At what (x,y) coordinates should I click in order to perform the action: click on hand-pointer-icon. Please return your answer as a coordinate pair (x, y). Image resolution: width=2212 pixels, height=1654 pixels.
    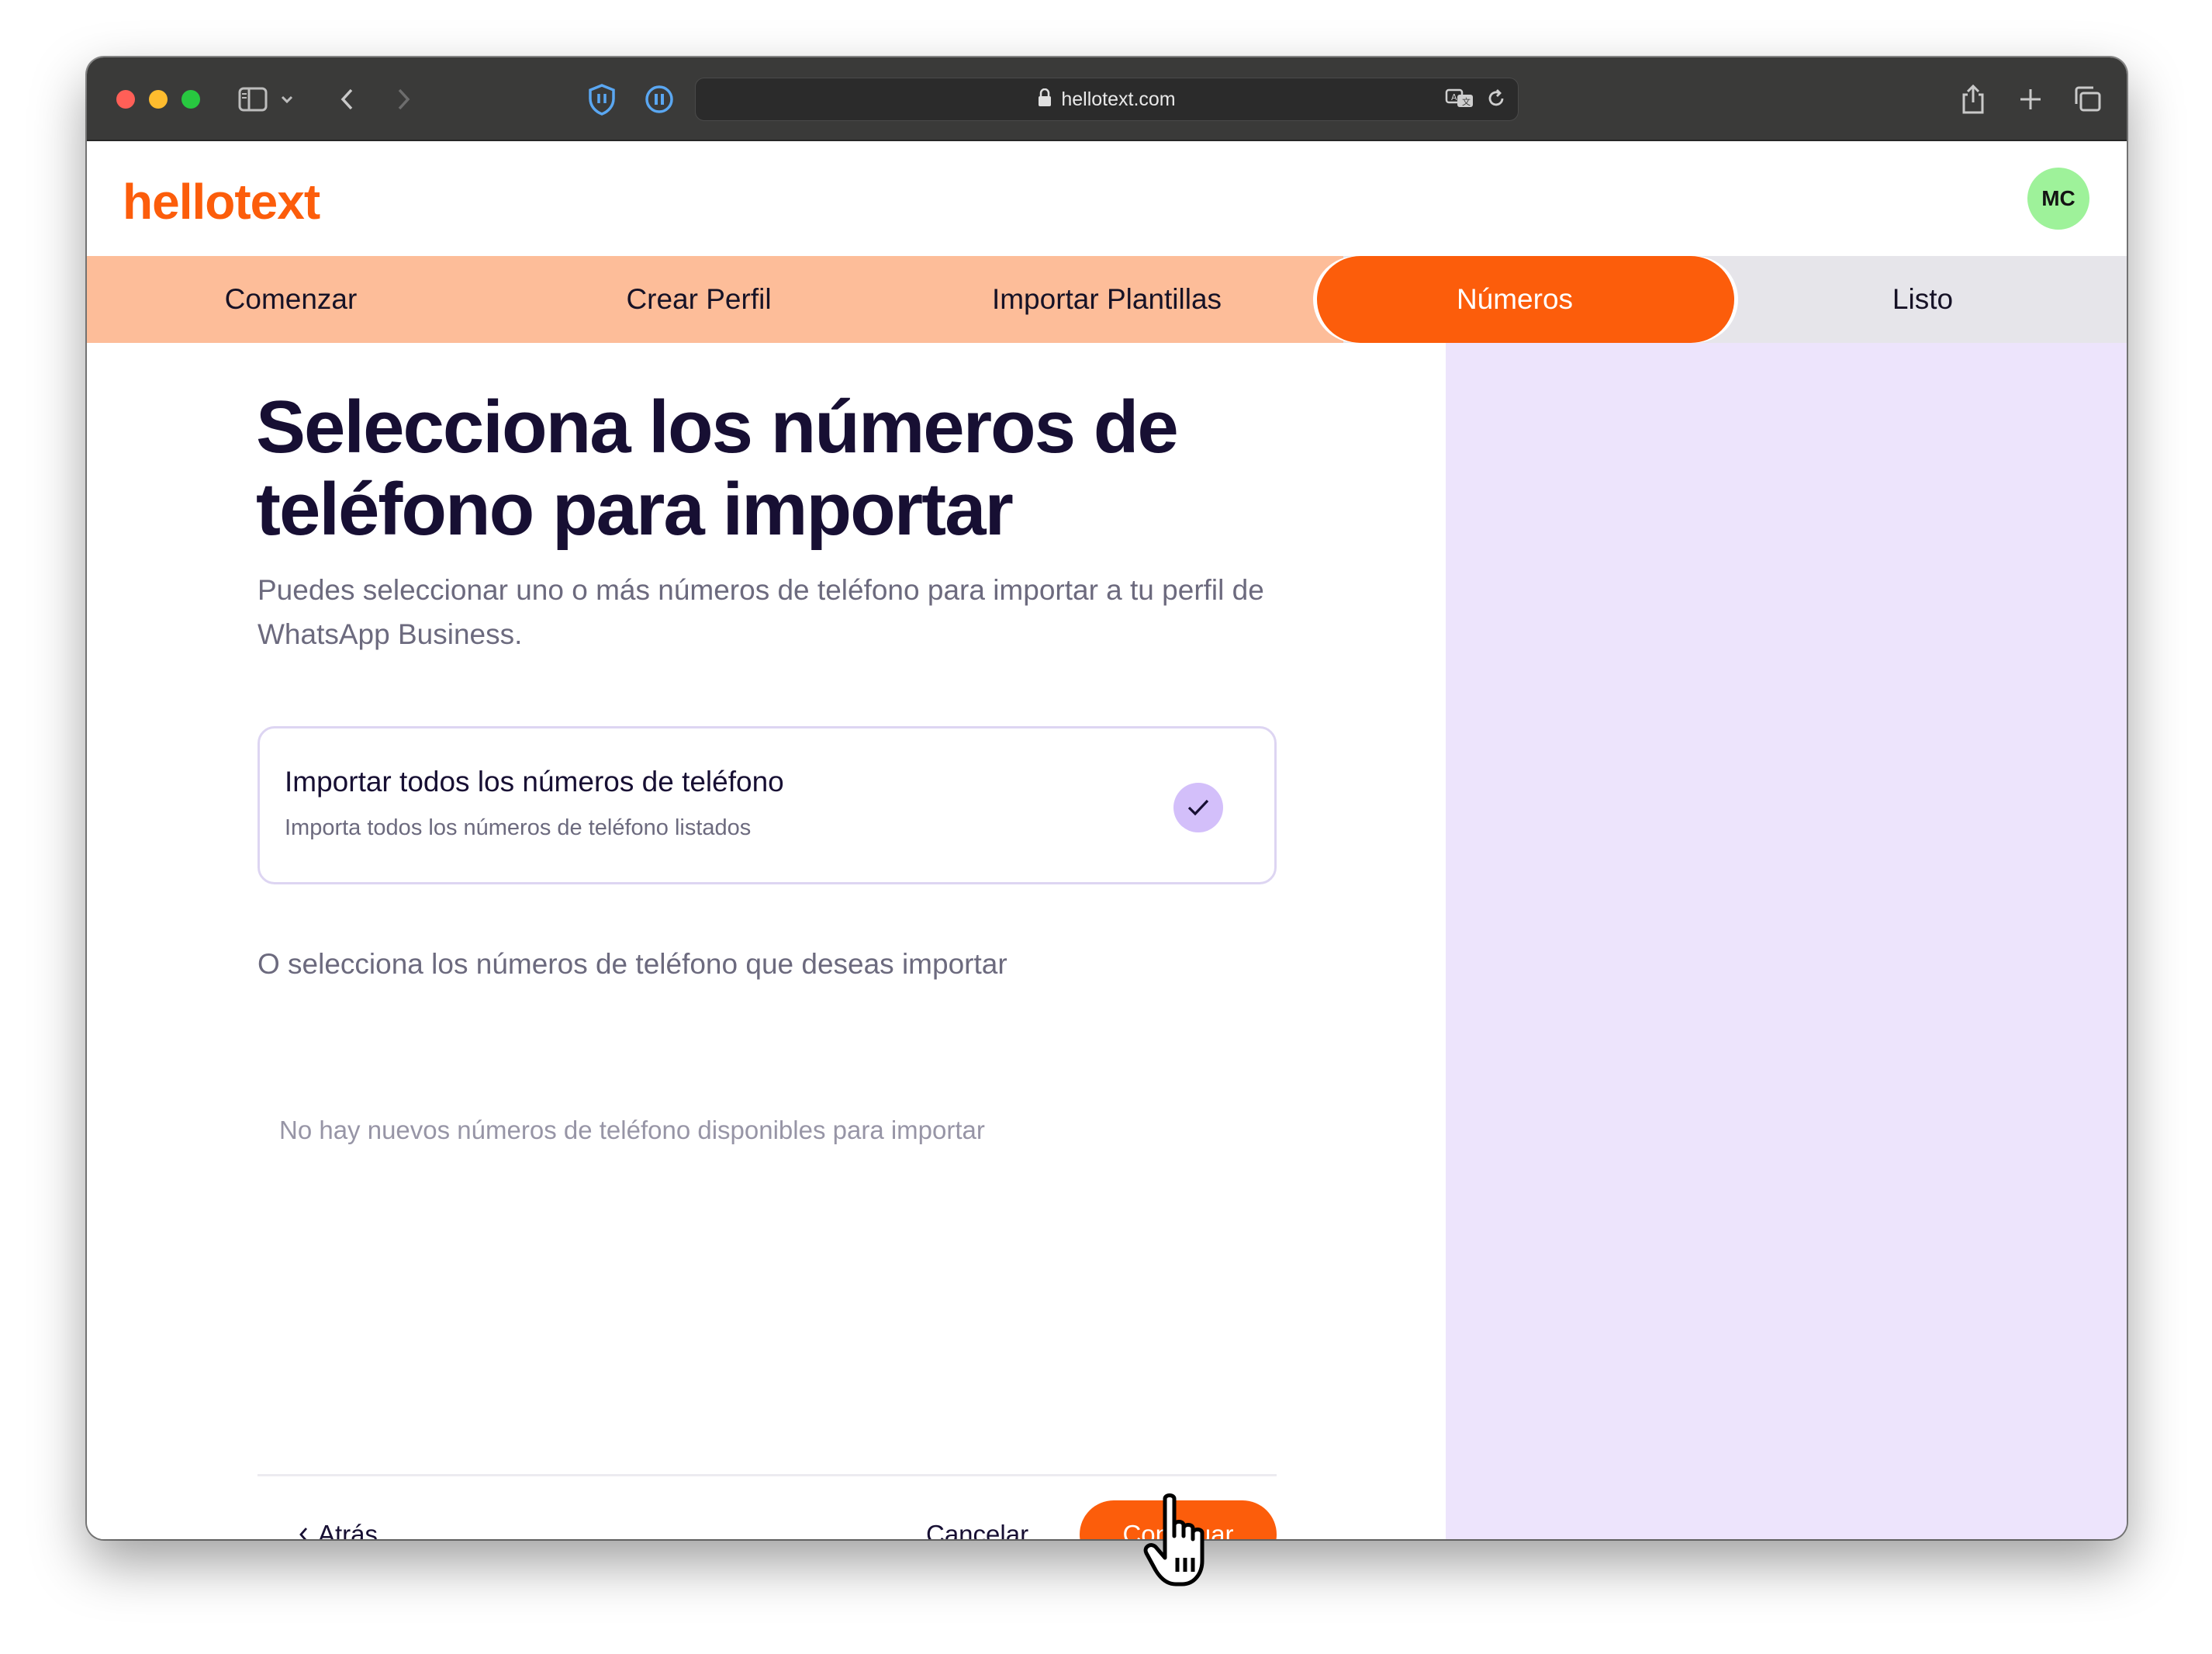
    Looking at the image, I should click on (1186, 1545).